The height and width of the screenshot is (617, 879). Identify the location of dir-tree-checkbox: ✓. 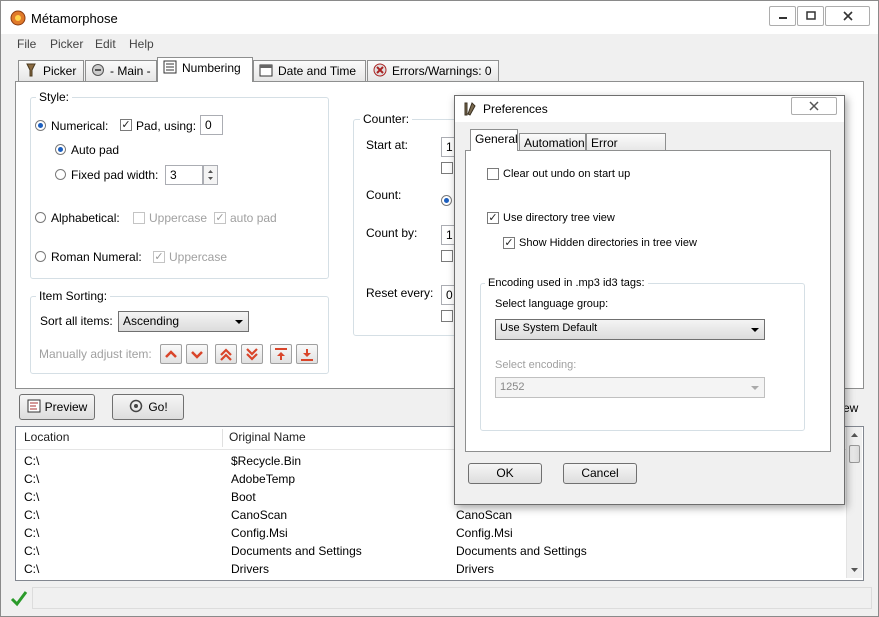
(493, 218).